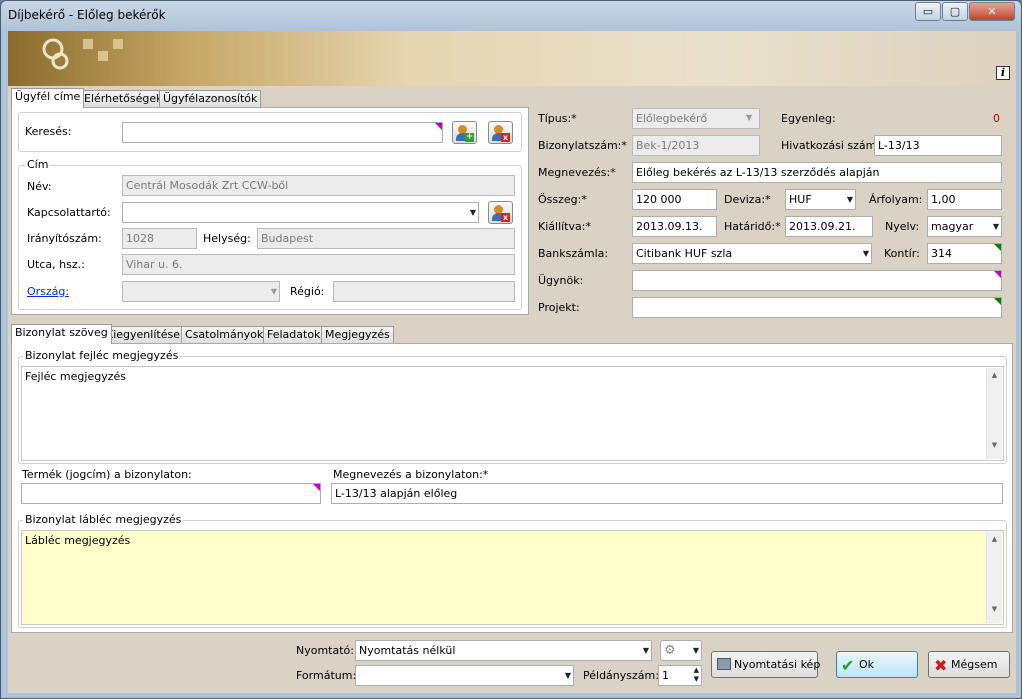 This screenshot has height=699, width=1022. What do you see at coordinates (831, 145) in the screenshot?
I see `ref-label: Hivatkozási szám:` at bounding box center [831, 145].